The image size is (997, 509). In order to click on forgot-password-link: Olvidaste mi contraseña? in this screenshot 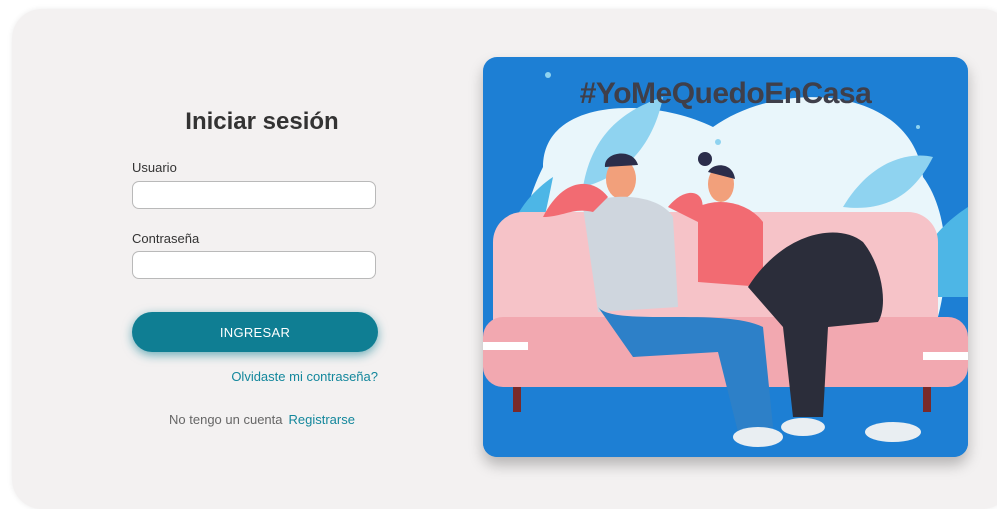, I will do `click(255, 376)`.